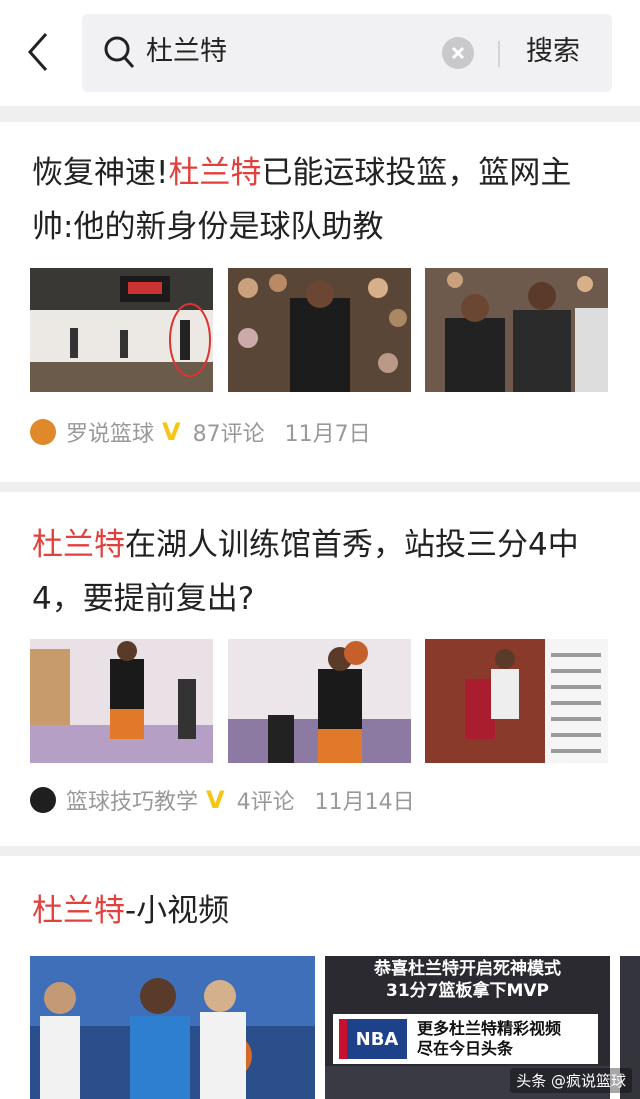 The width and height of the screenshot is (640, 1099). What do you see at coordinates (172, 1027) in the screenshot?
I see `video-thumbnail` at bounding box center [172, 1027].